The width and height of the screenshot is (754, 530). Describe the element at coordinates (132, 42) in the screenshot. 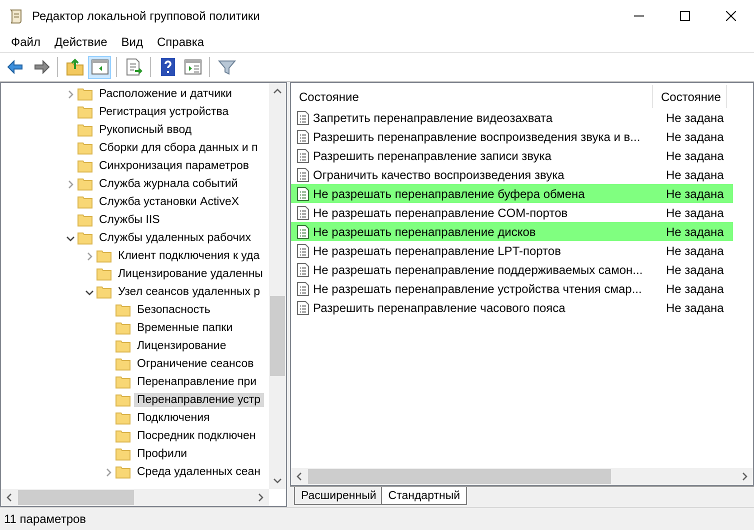

I see `menu-item: Вид` at that location.